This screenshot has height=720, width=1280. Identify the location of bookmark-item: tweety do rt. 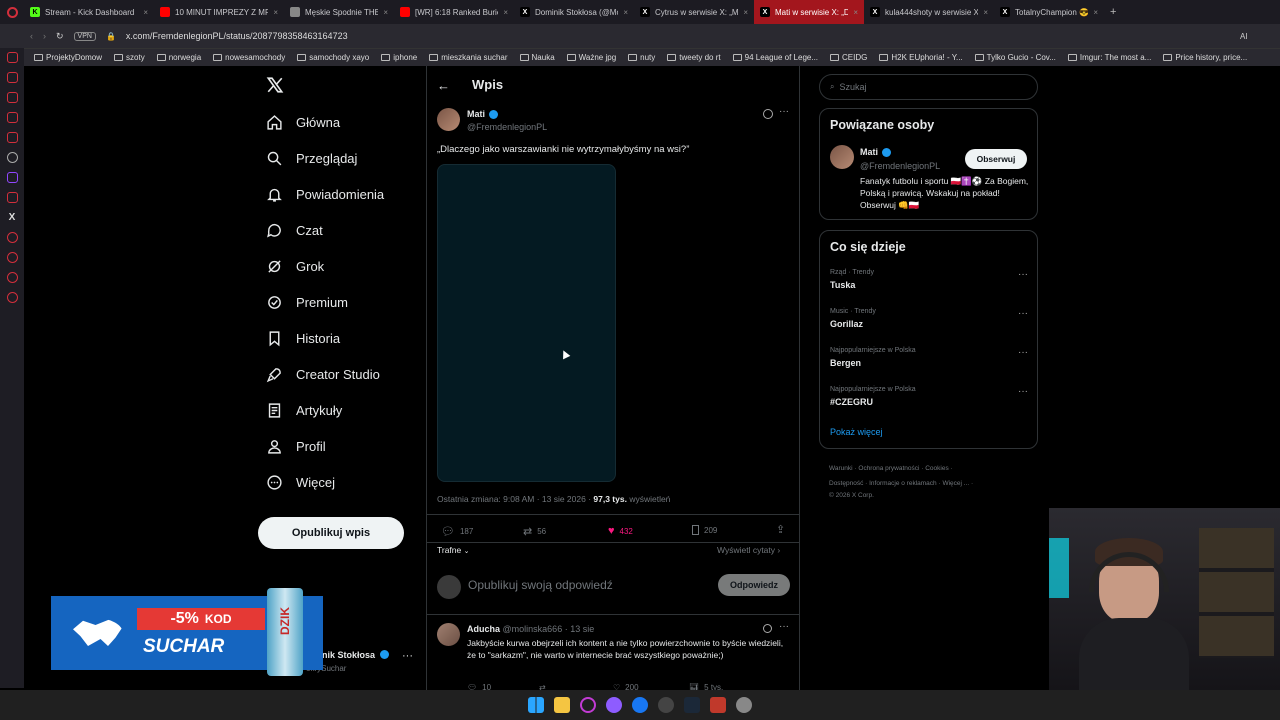
(694, 57).